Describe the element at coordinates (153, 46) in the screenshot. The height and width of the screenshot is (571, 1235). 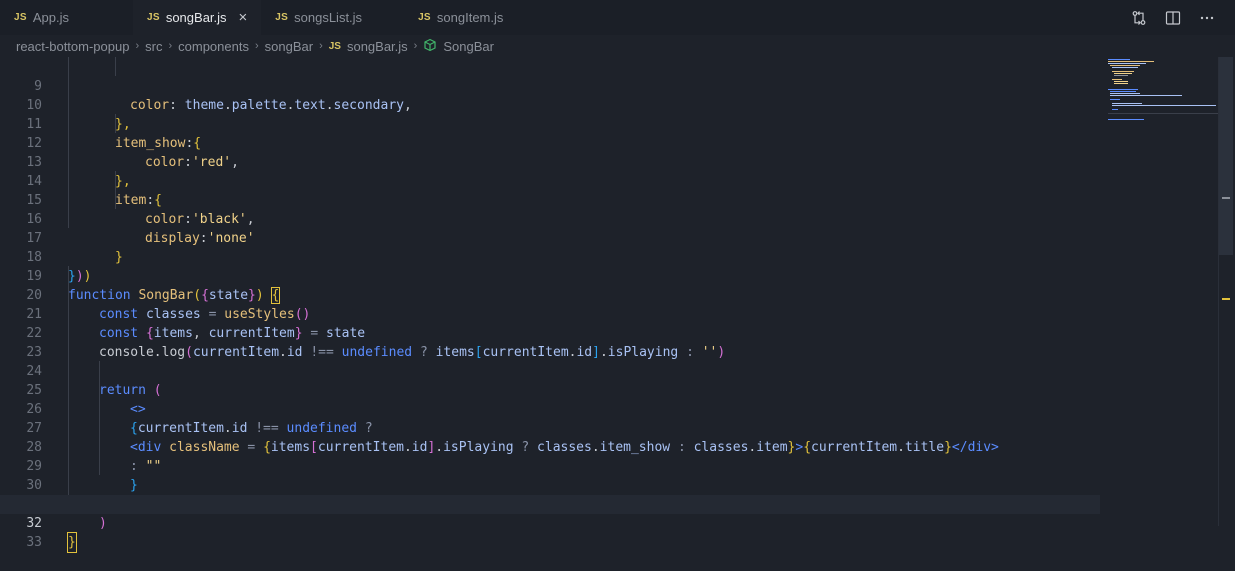
I see `breadcrumb-item: src` at that location.